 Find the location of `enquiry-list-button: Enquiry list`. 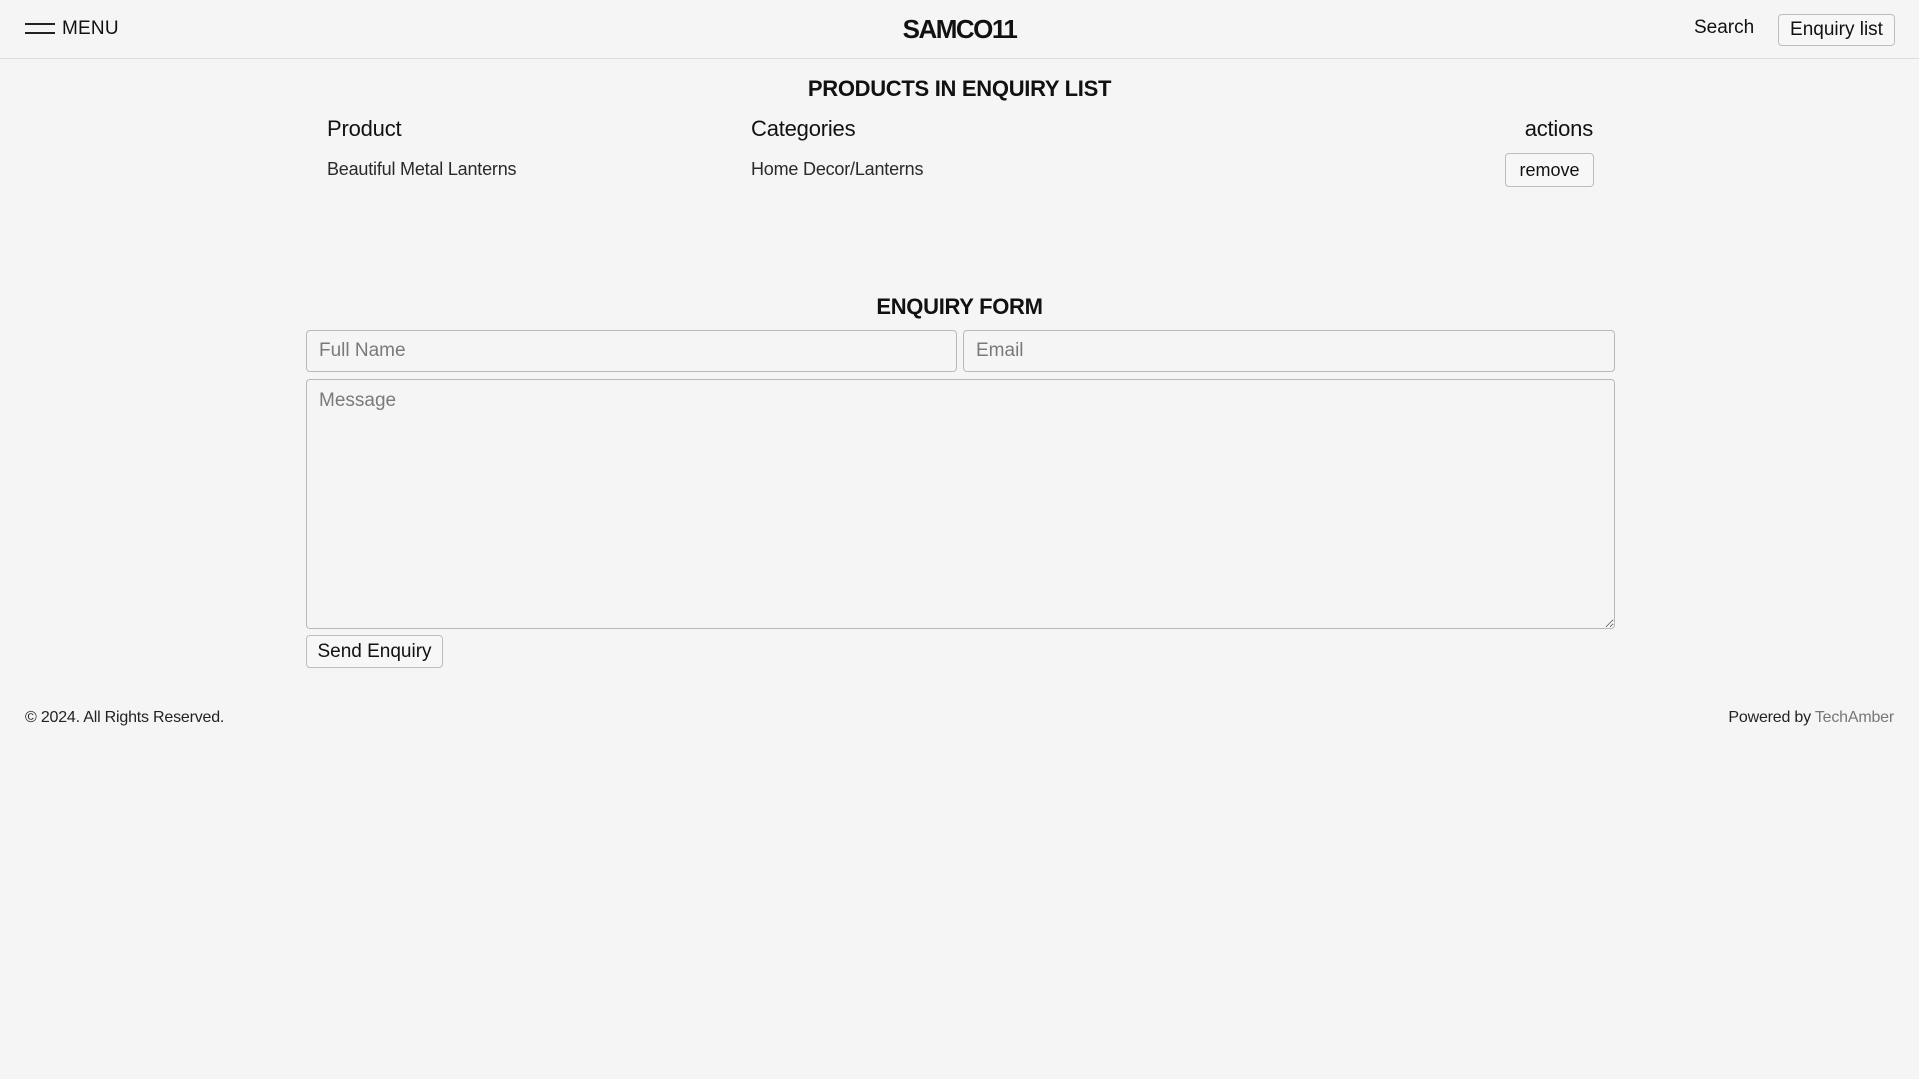

enquiry-list-button: Enquiry list is located at coordinates (1836, 30).